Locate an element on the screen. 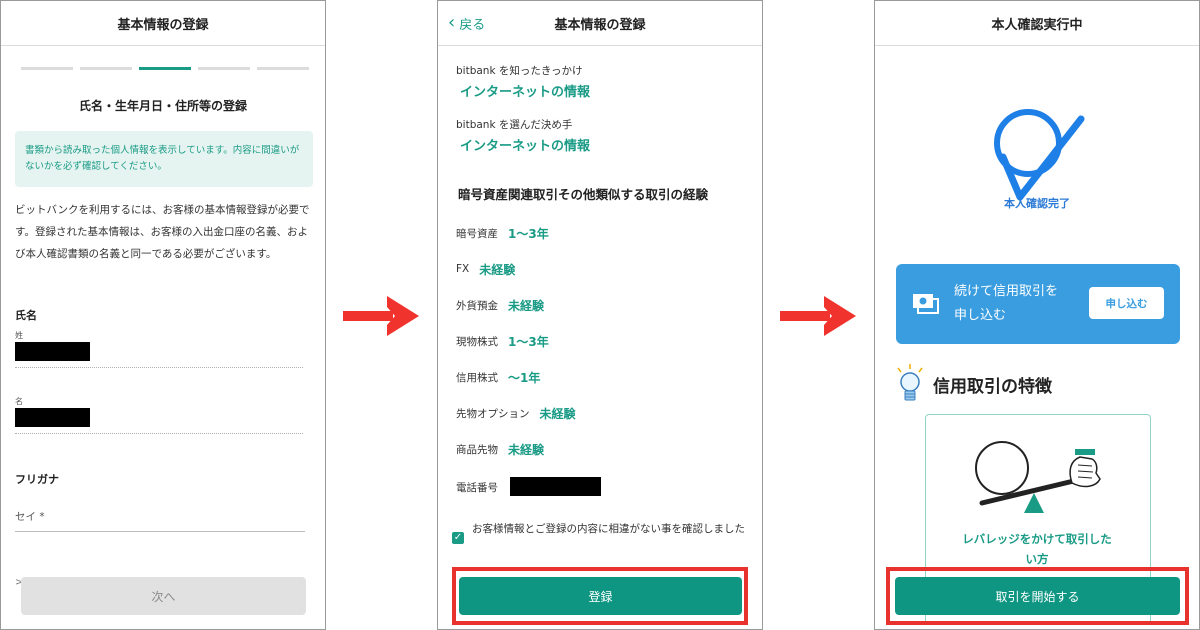  experience-row: 現物株式 1〜3年 is located at coordinates (502, 341).